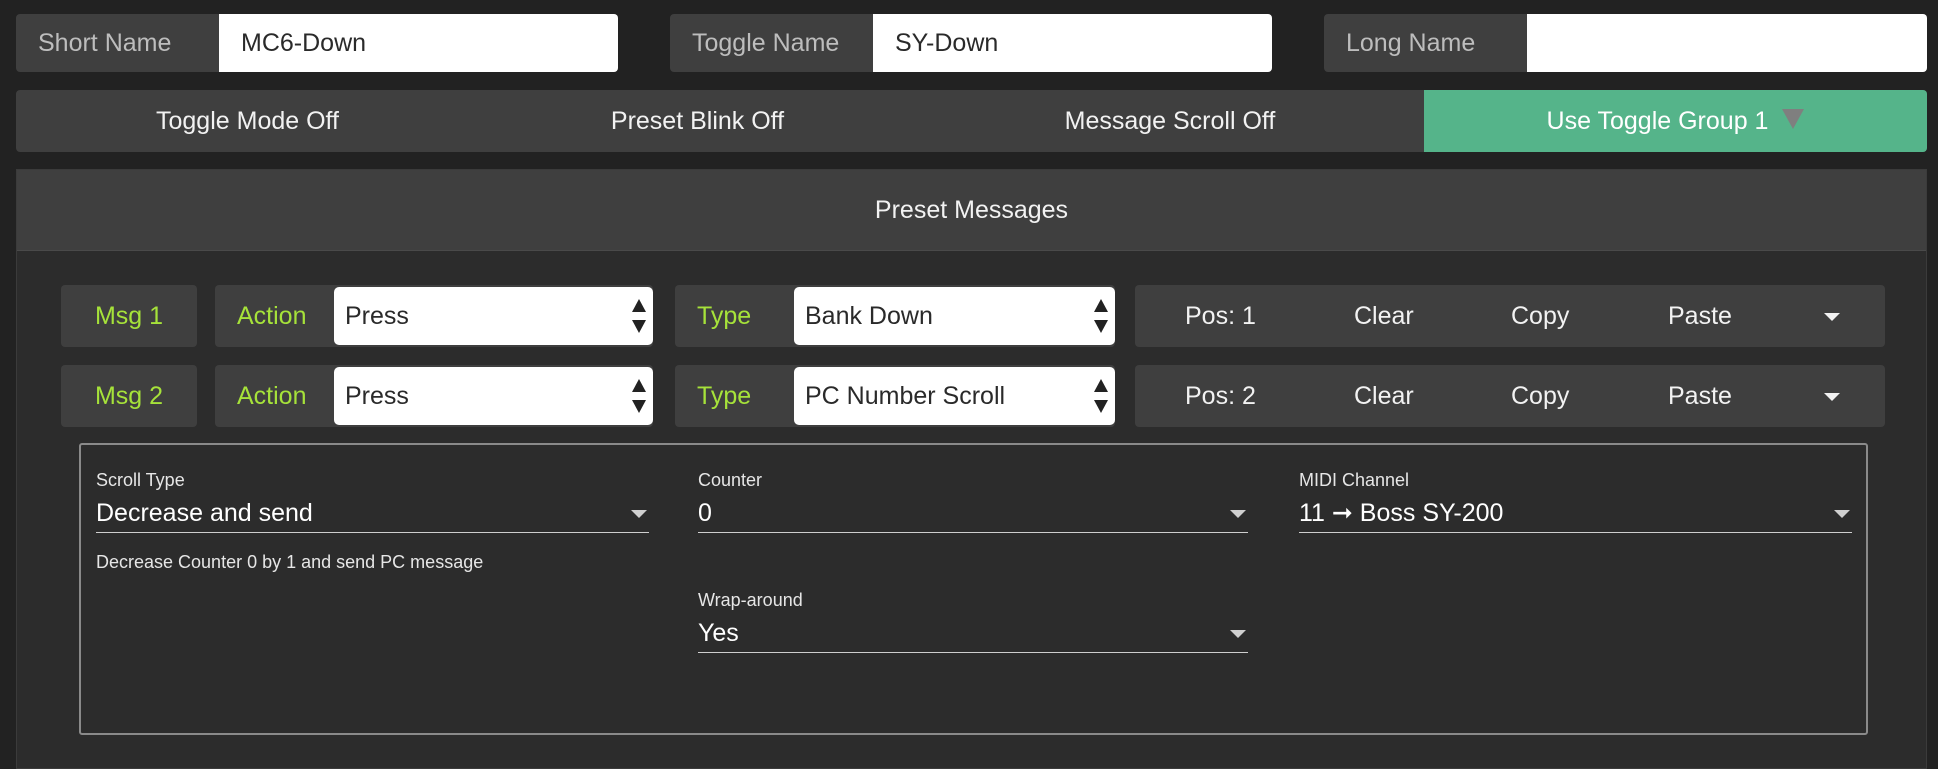 This screenshot has height=769, width=1938. I want to click on toggle-name-group: Toggle Name, so click(971, 43).